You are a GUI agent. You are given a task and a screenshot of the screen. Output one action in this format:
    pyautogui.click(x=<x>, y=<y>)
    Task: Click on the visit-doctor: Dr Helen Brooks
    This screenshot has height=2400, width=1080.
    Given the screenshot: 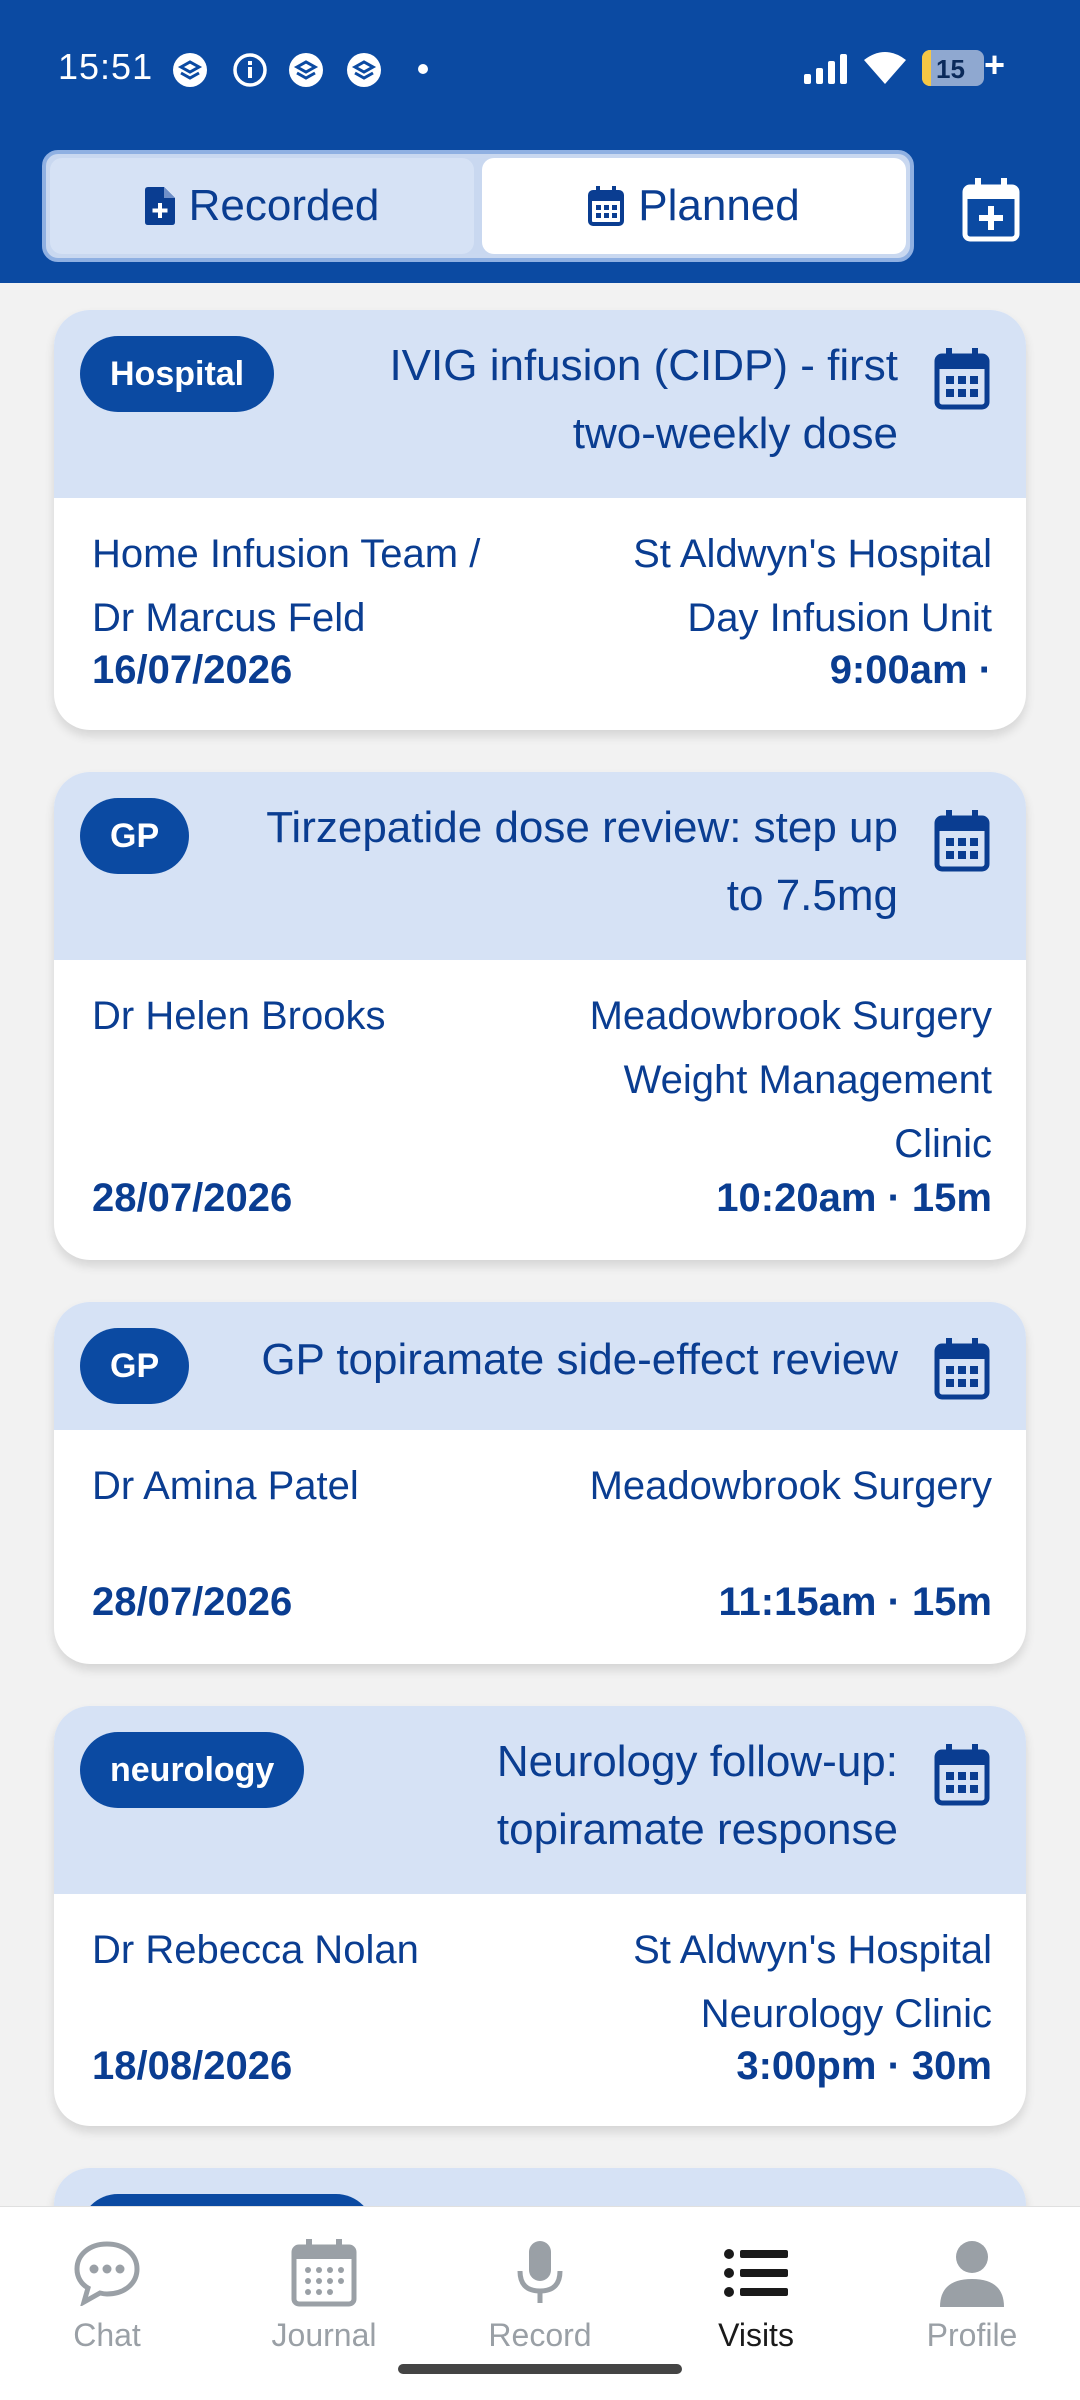 What is the action you would take?
    pyautogui.click(x=238, y=1016)
    